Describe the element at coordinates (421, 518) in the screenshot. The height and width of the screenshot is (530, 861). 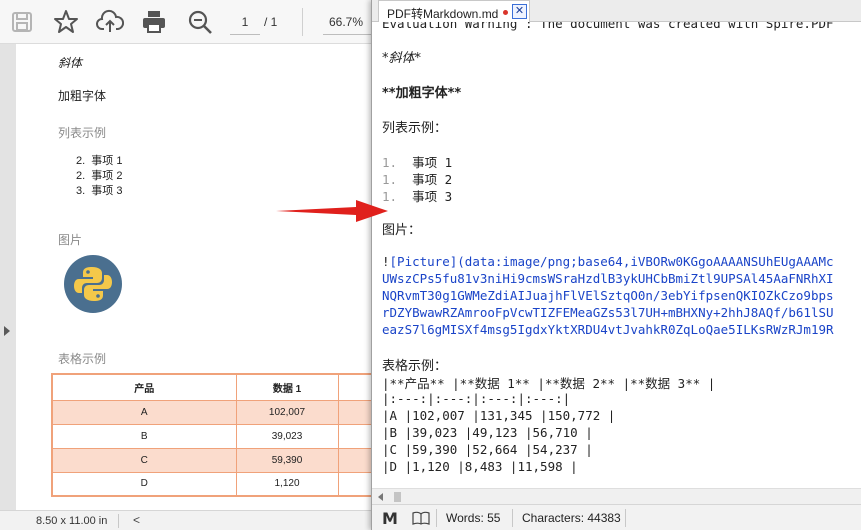
I see `book-icon` at that location.